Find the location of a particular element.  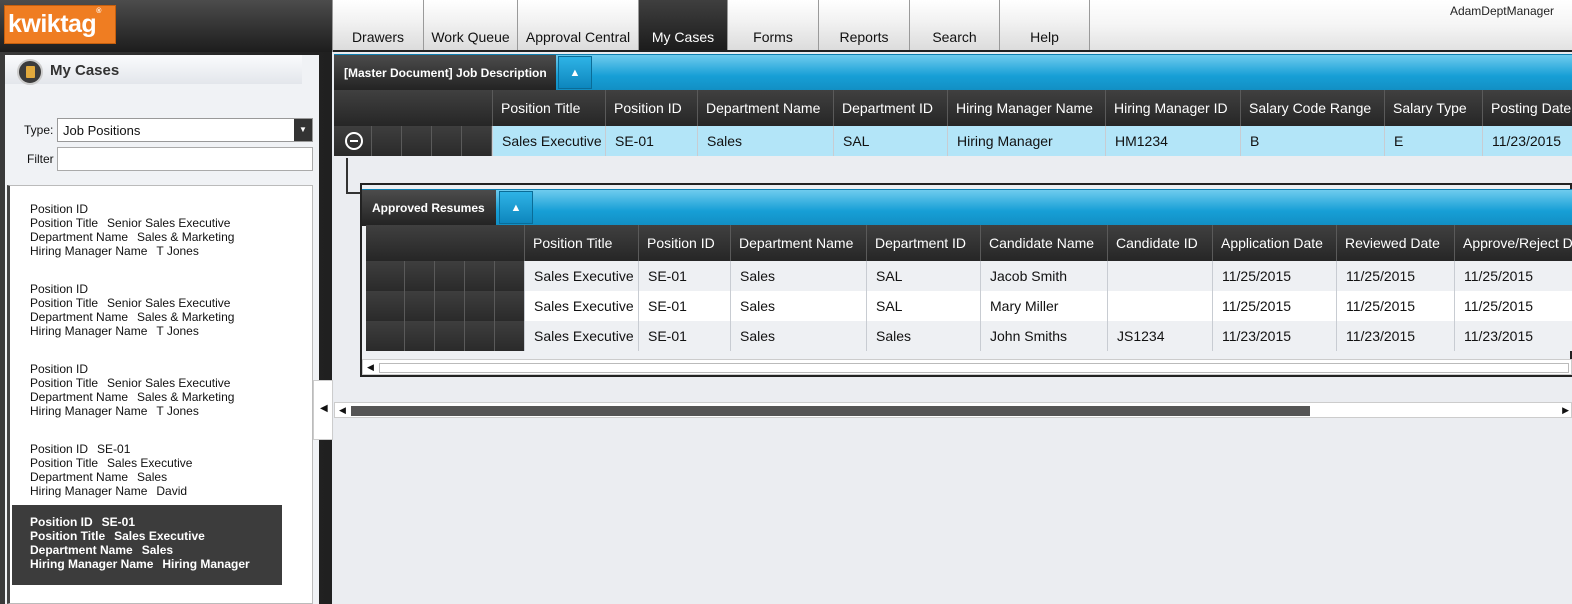

table-cell: Sales is located at coordinates (798, 336).